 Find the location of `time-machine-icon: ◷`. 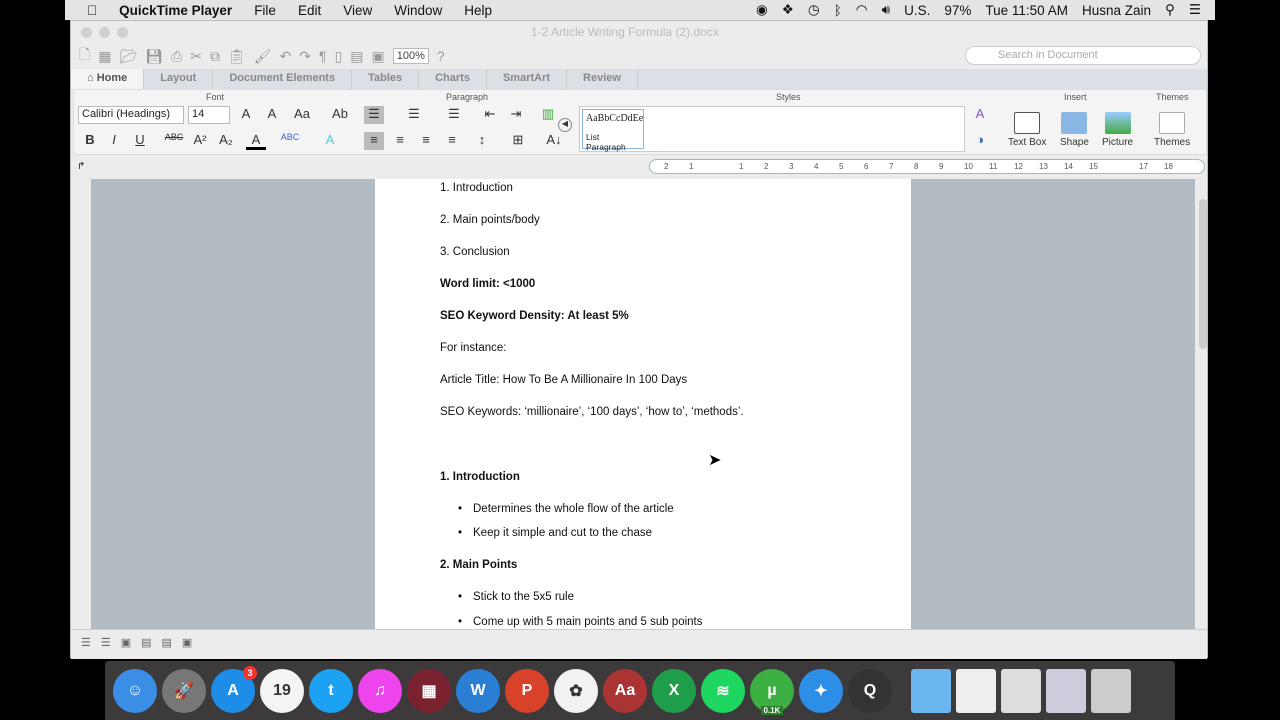

time-machine-icon: ◷ is located at coordinates (814, 10).